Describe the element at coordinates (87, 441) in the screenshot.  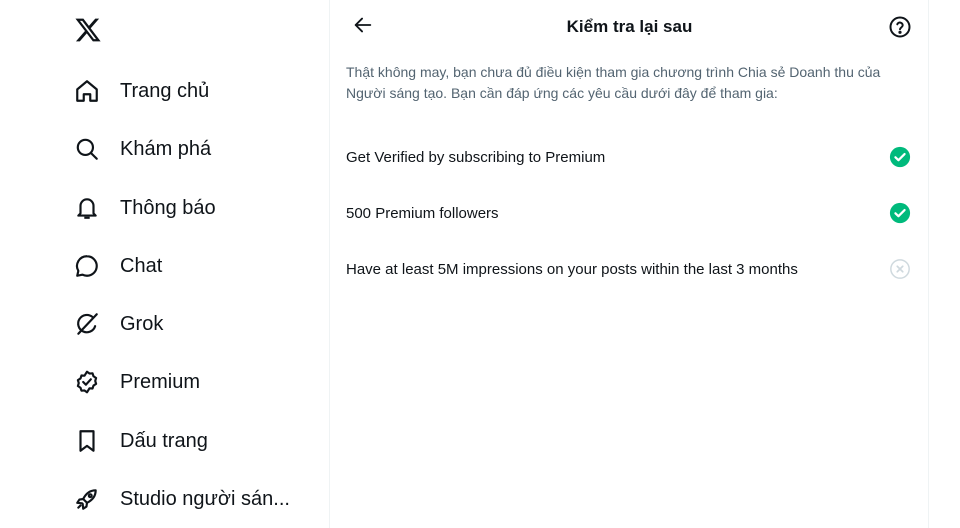
I see `bookmark-icon` at that location.